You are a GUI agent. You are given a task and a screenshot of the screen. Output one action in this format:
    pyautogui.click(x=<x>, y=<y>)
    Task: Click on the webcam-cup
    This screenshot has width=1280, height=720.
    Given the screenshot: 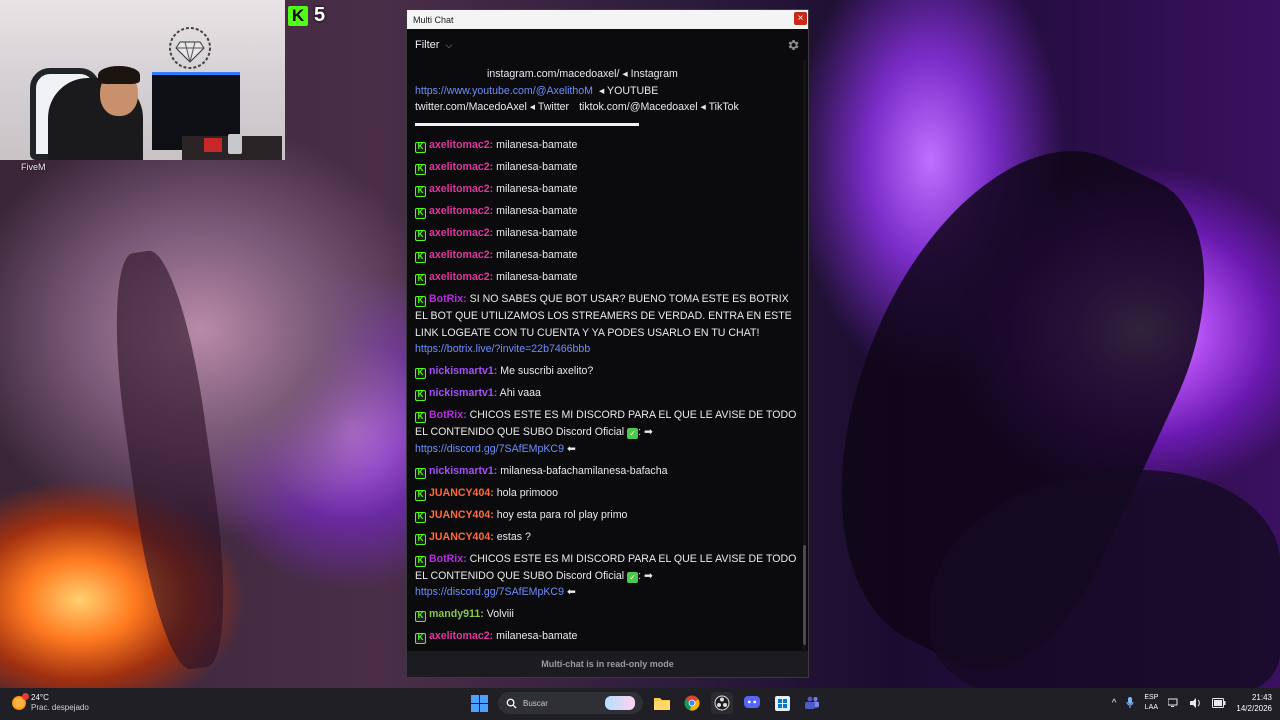 What is the action you would take?
    pyautogui.click(x=235, y=144)
    